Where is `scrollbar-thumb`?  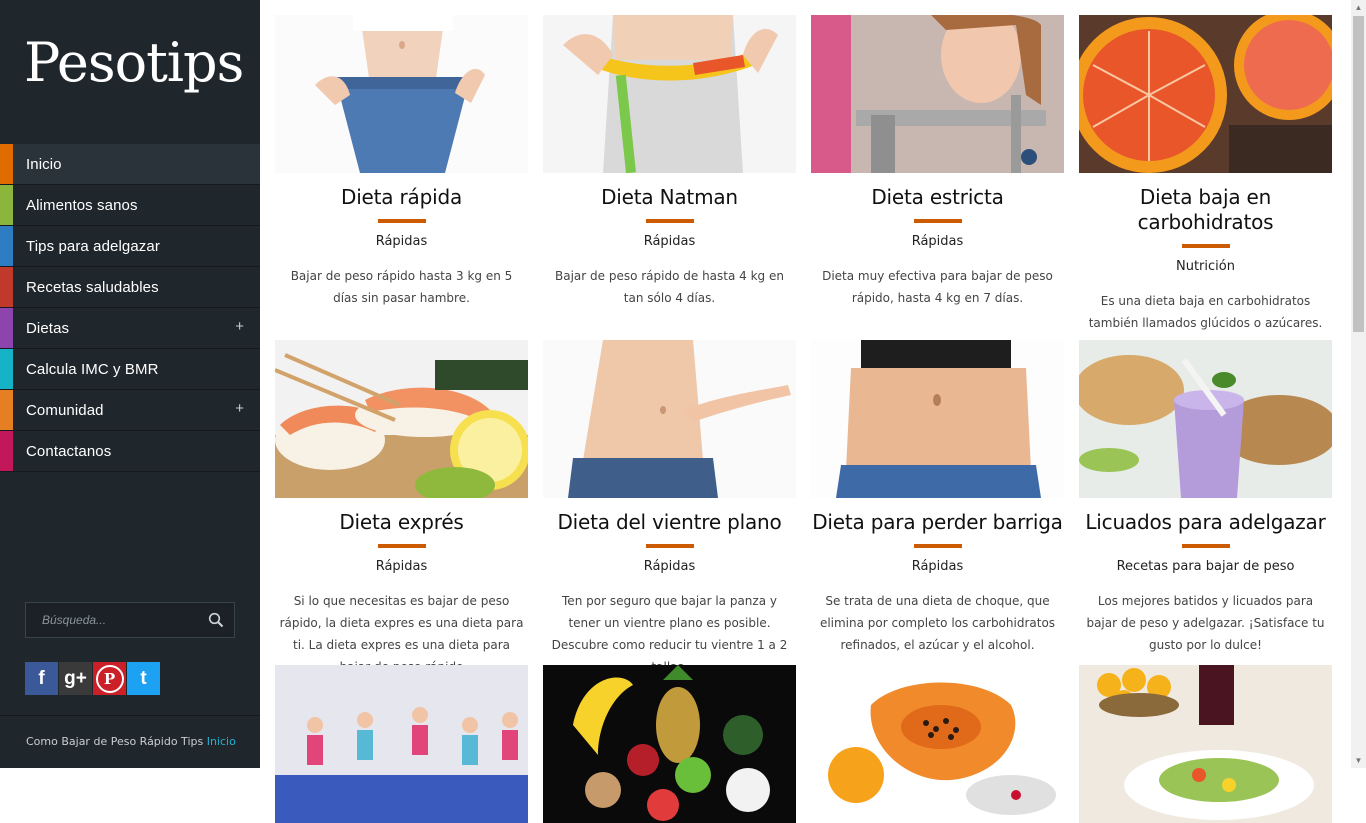
scrollbar-thumb is located at coordinates (1358, 174).